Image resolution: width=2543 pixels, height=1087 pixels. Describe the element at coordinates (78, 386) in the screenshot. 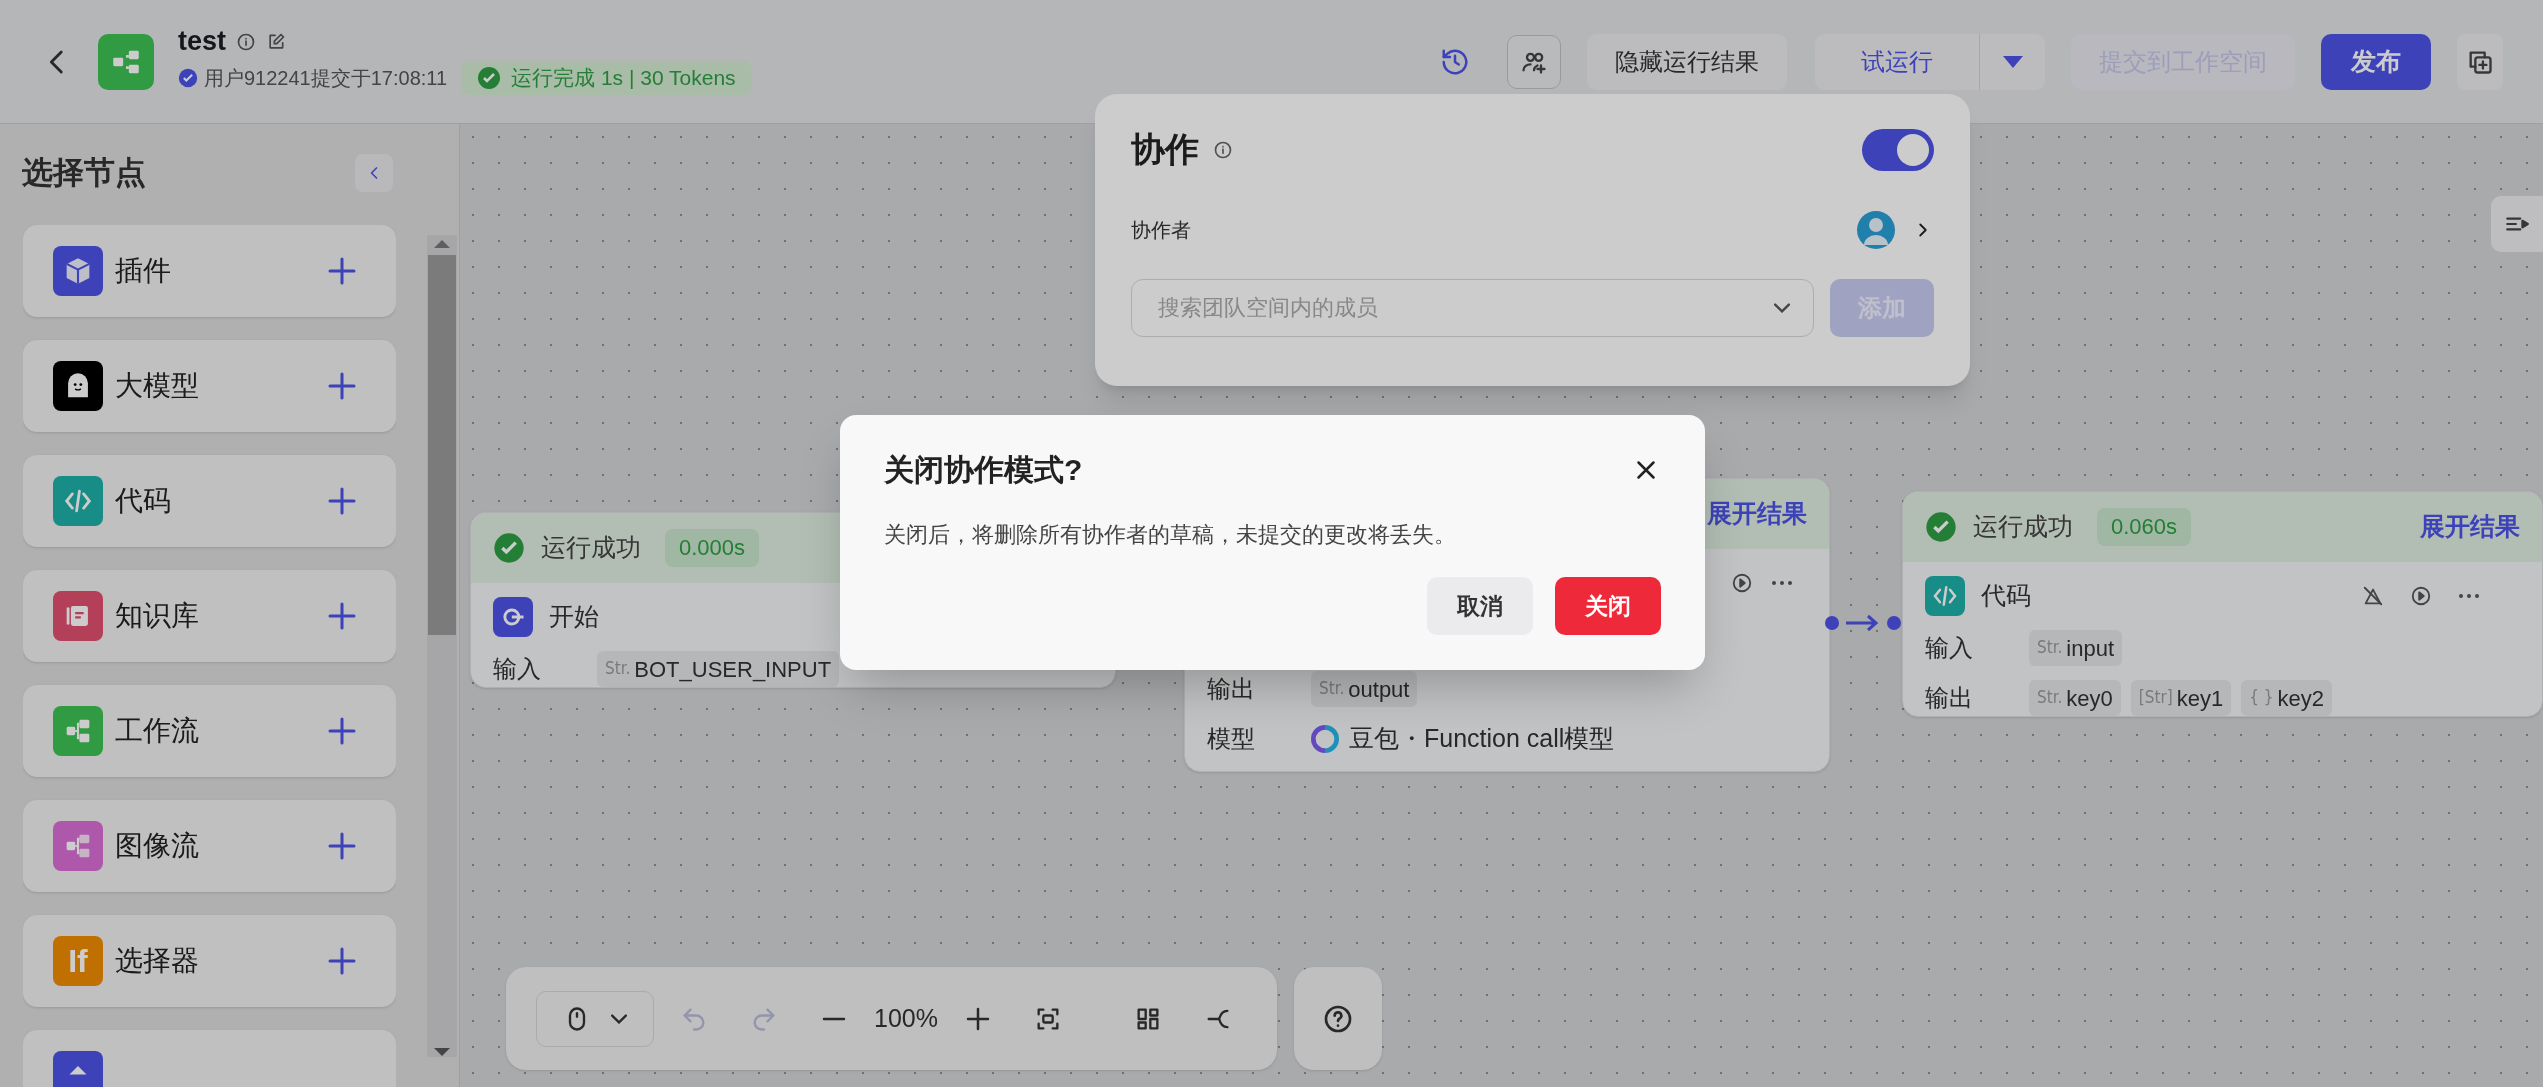

I see `llm-icon` at that location.